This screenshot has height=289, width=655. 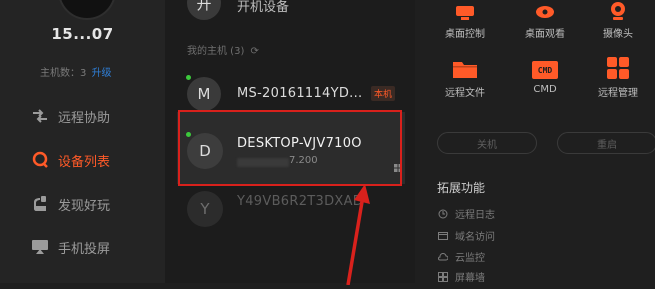 What do you see at coordinates (40, 160) in the screenshot?
I see `device-list-icon` at bounding box center [40, 160].